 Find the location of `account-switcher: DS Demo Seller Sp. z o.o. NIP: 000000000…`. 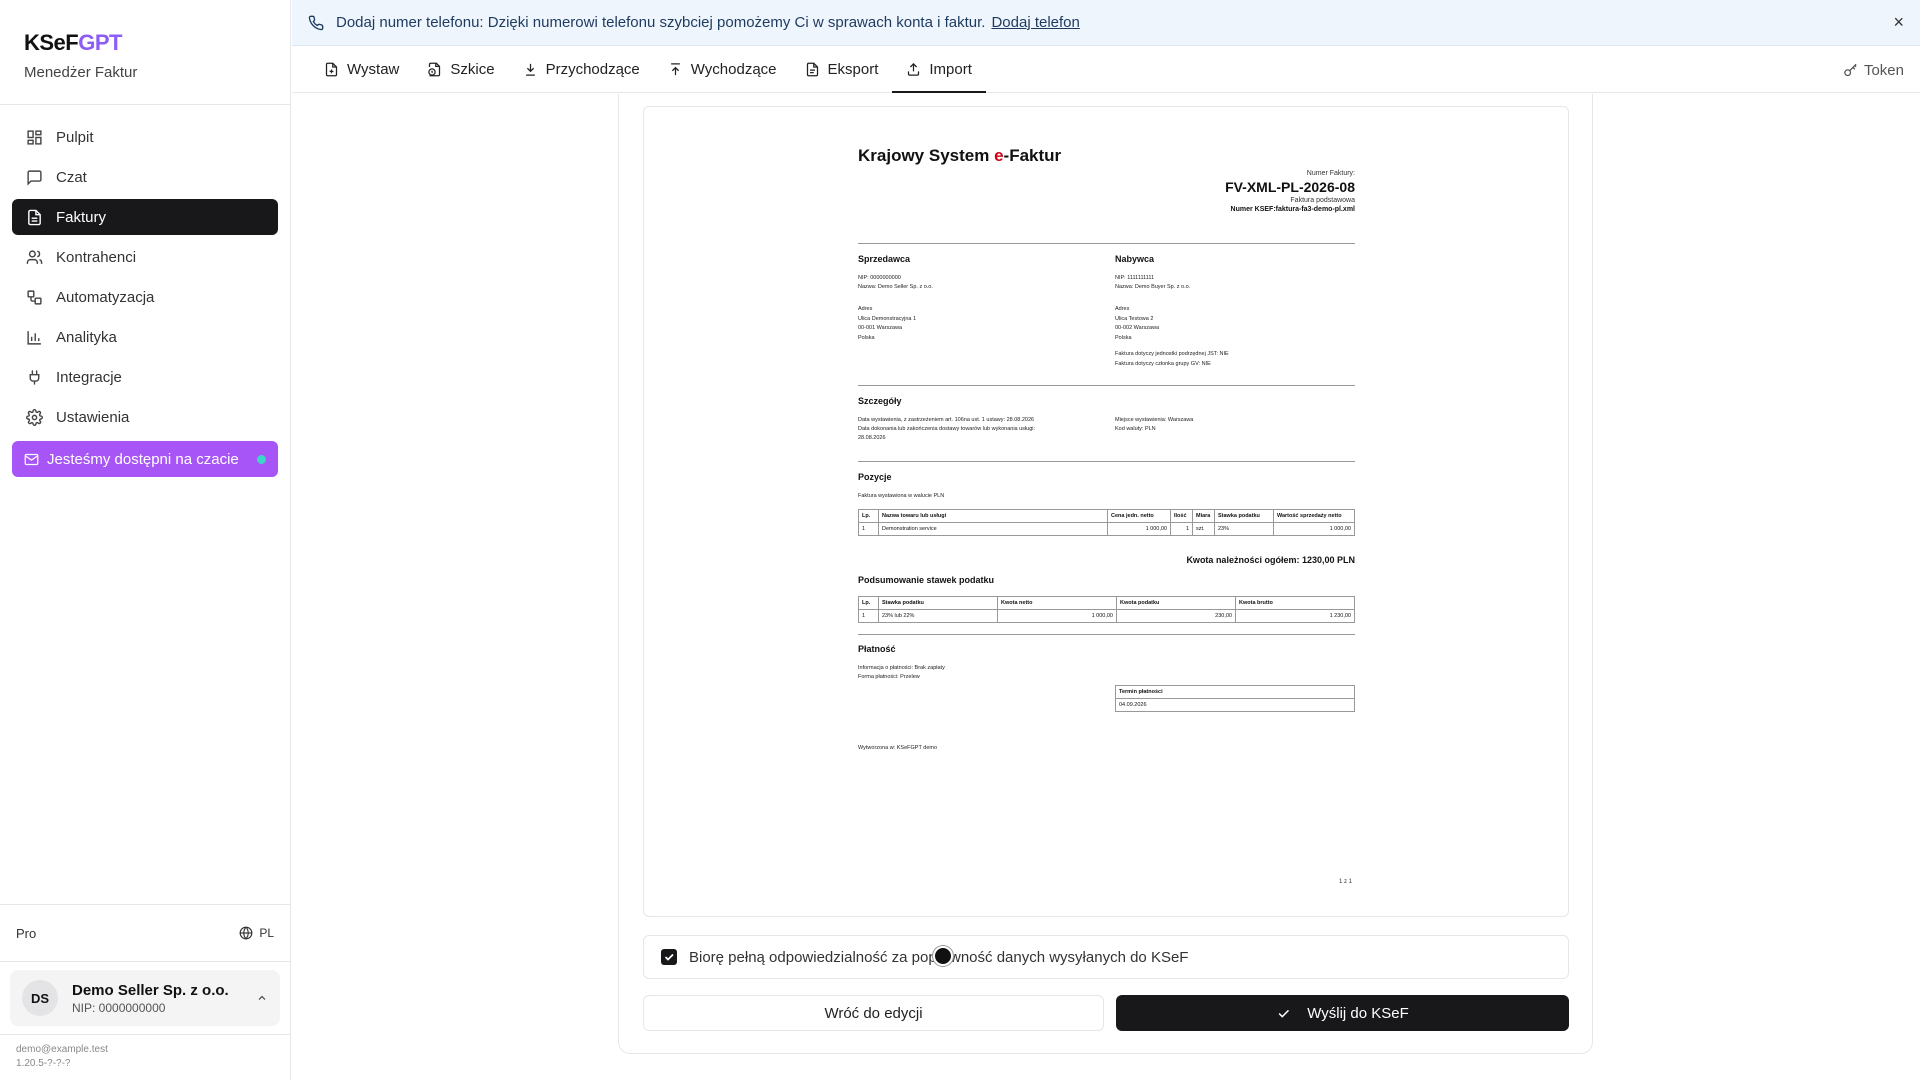

account-switcher: DS Demo Seller Sp. z o.o. NIP: 000000000… is located at coordinates (145, 998).